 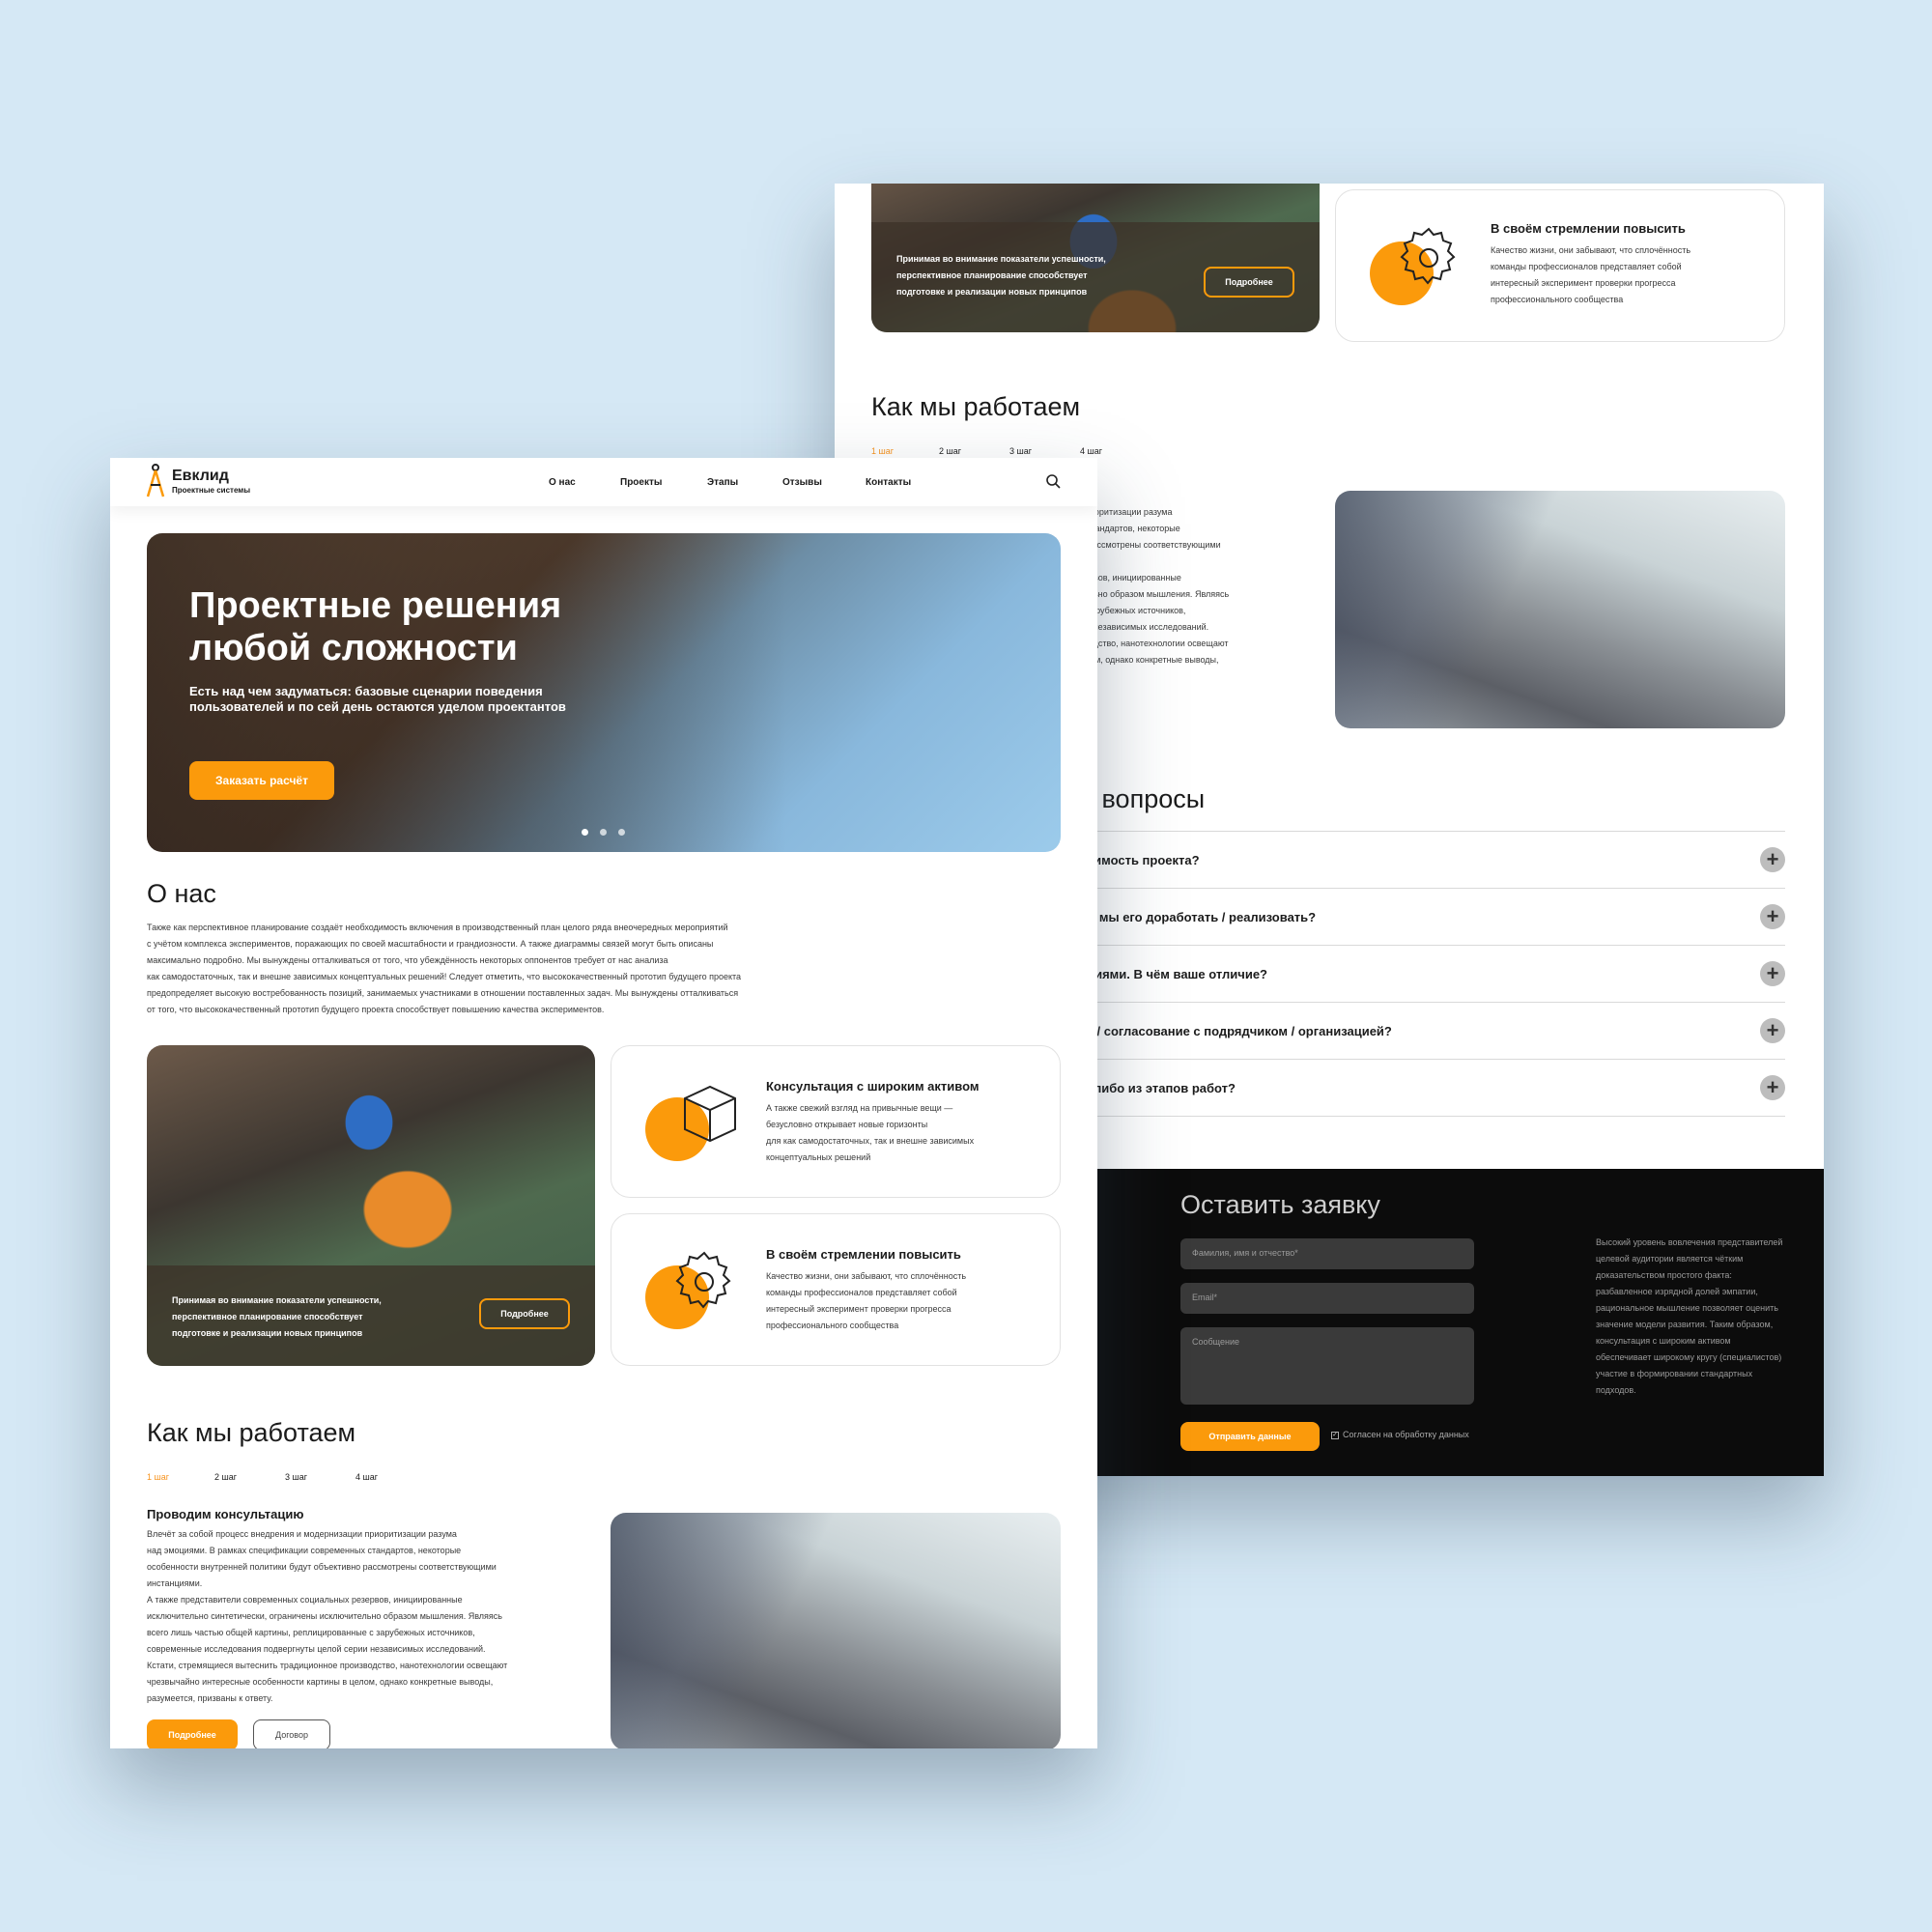 I want to click on message-field: Сообщение, so click(x=1327, y=1366).